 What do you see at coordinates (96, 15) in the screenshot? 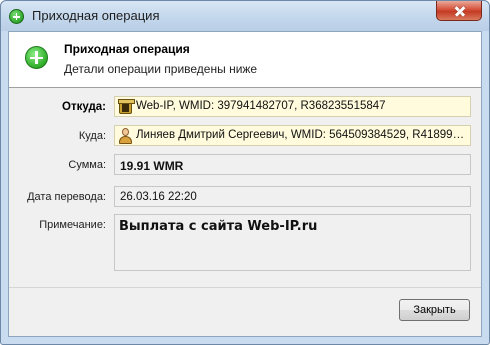
I see `window-title: Приходная операция` at bounding box center [96, 15].